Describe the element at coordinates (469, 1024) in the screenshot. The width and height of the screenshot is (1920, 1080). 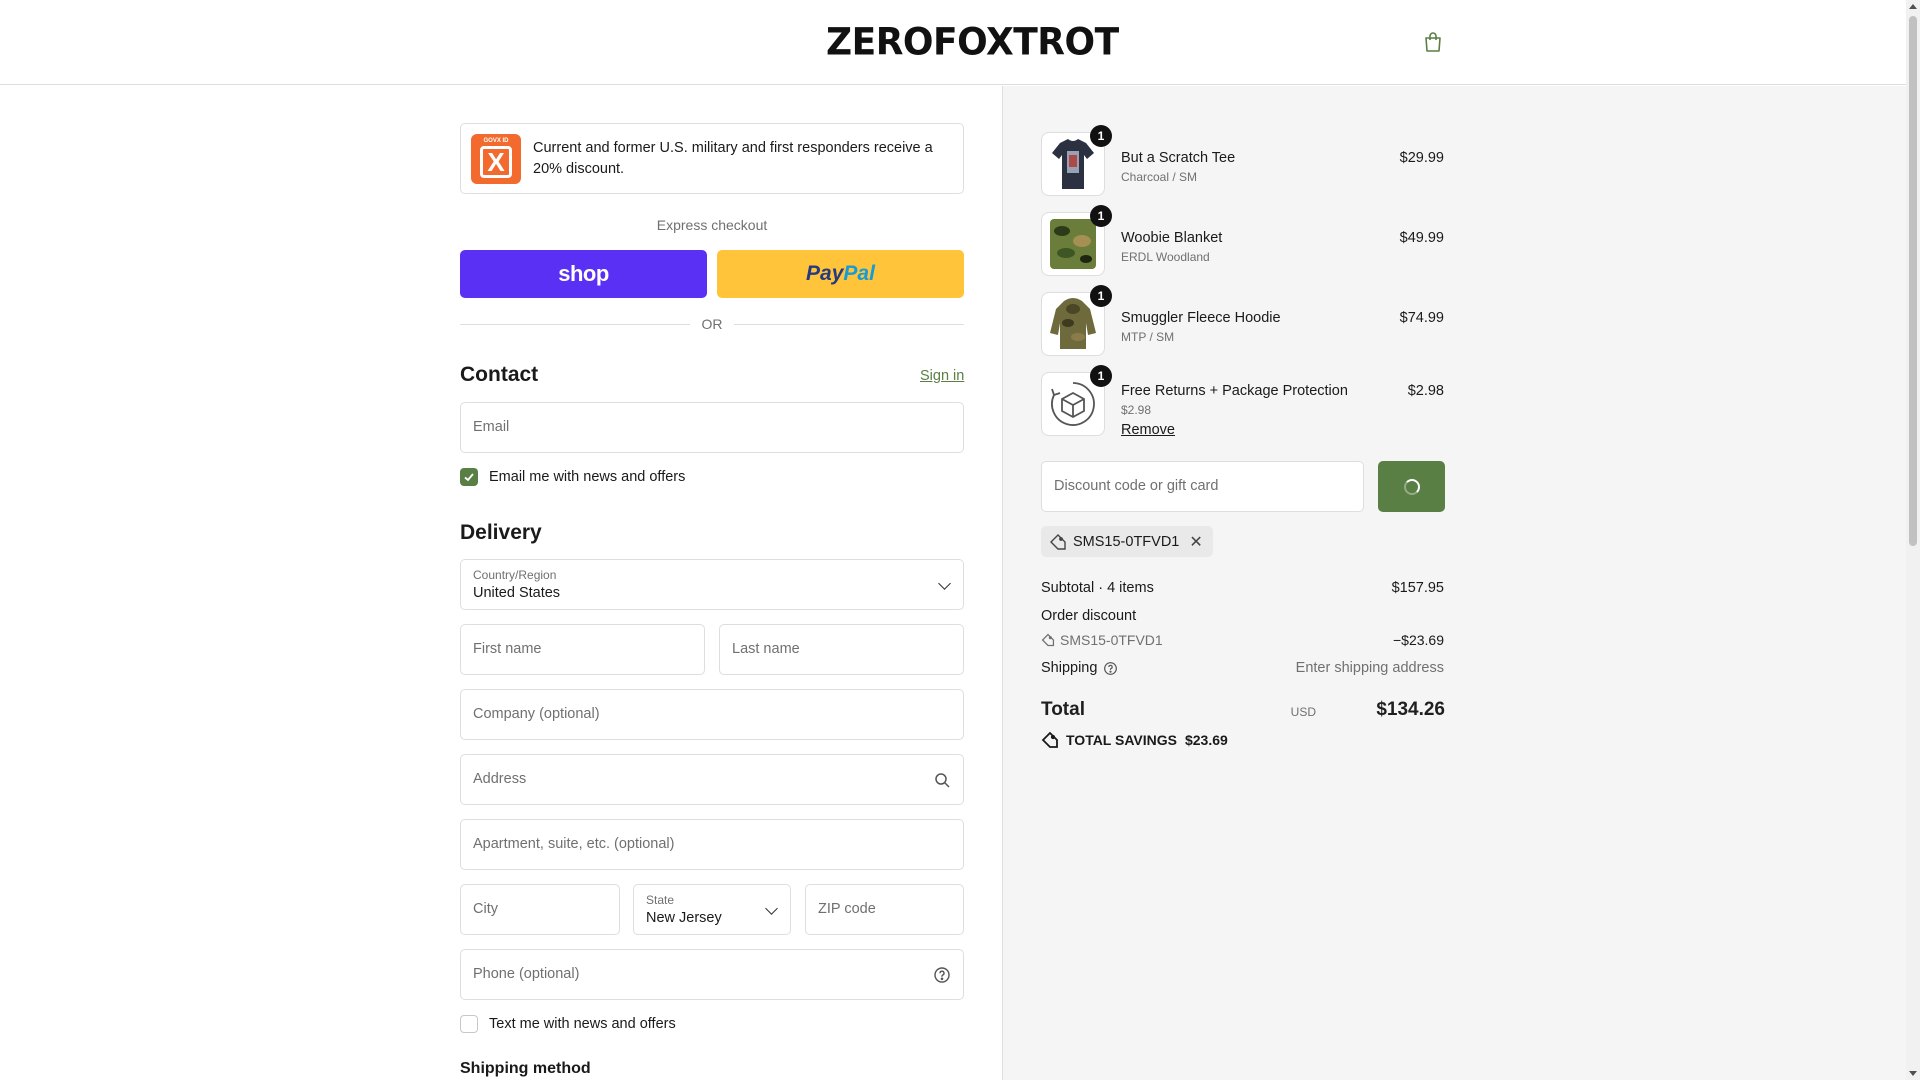
I see `text-news-checkbox` at that location.